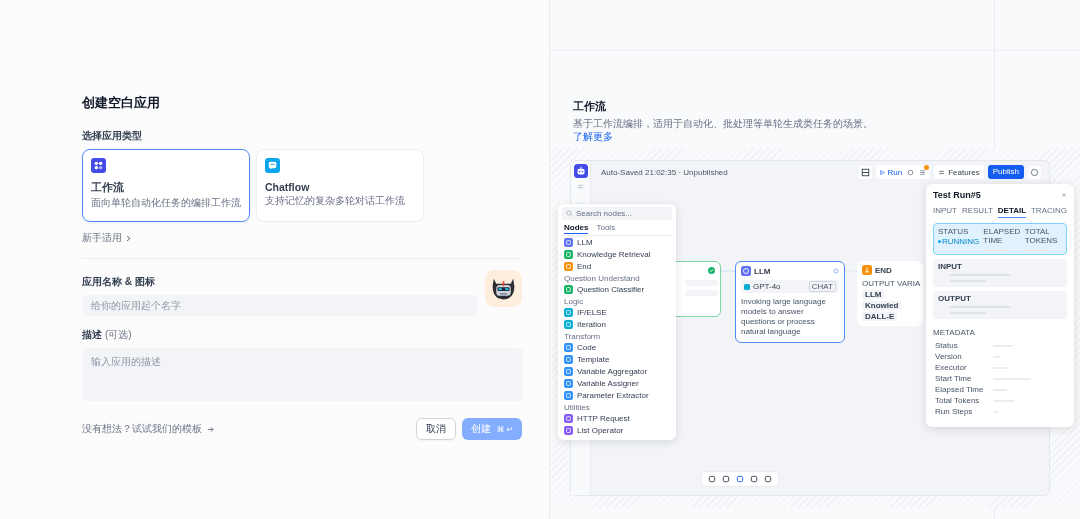 This screenshot has width=1080, height=519. I want to click on arrow-right-icon, so click(210, 429).